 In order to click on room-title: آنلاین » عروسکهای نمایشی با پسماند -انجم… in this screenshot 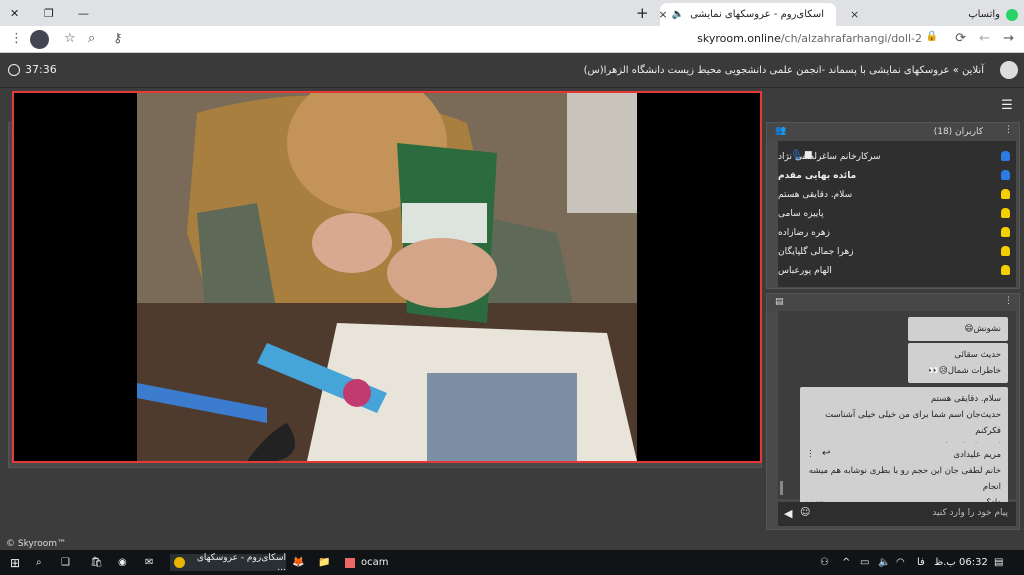, I will do `click(783, 70)`.